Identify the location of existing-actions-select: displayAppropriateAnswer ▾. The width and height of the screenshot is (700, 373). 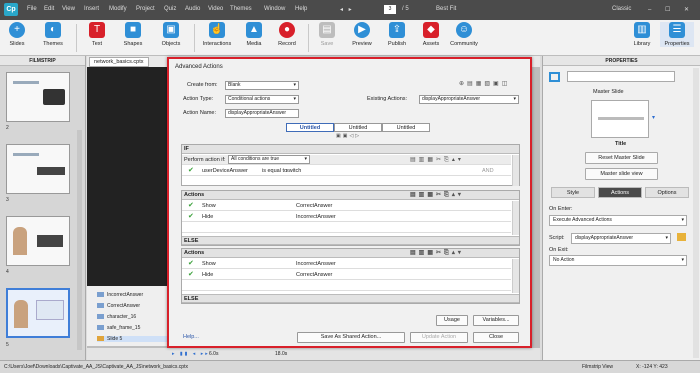
(469, 99).